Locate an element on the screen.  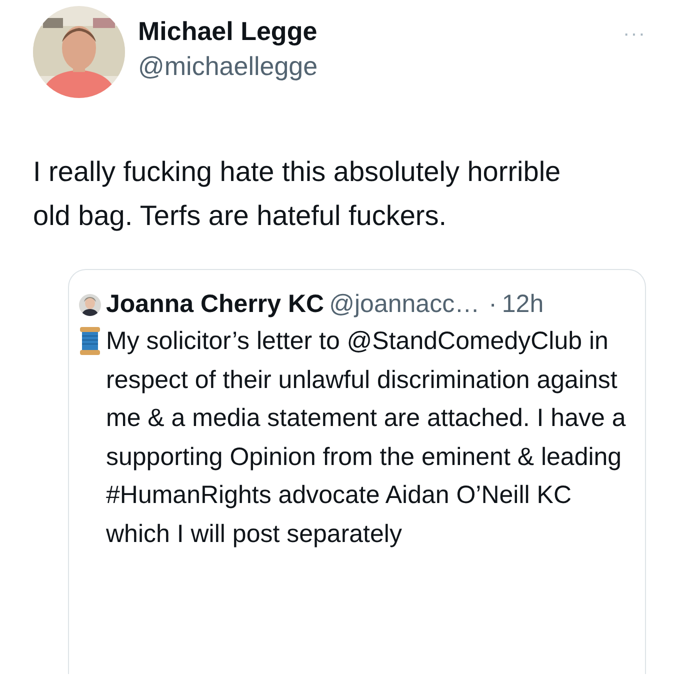
author-name: Michael Legge is located at coordinates (228, 31).